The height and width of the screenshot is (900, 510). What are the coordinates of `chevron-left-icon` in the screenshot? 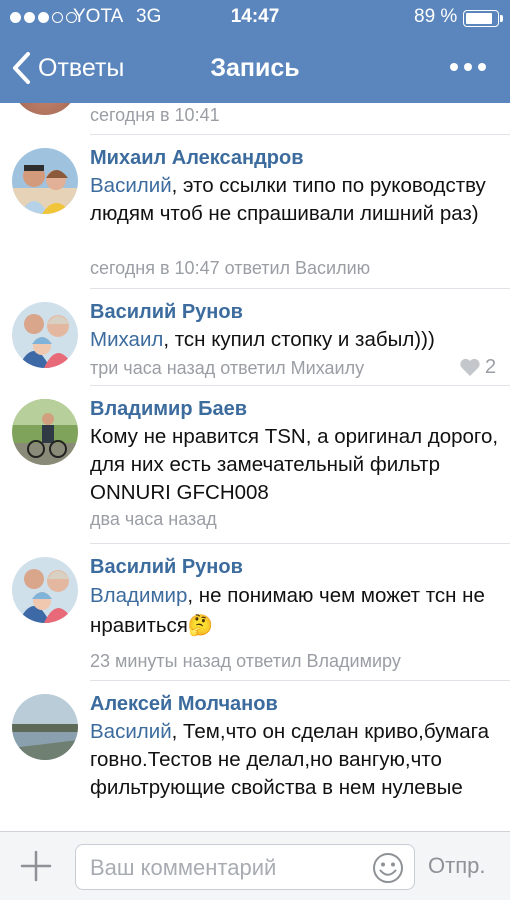 It's located at (21, 68).